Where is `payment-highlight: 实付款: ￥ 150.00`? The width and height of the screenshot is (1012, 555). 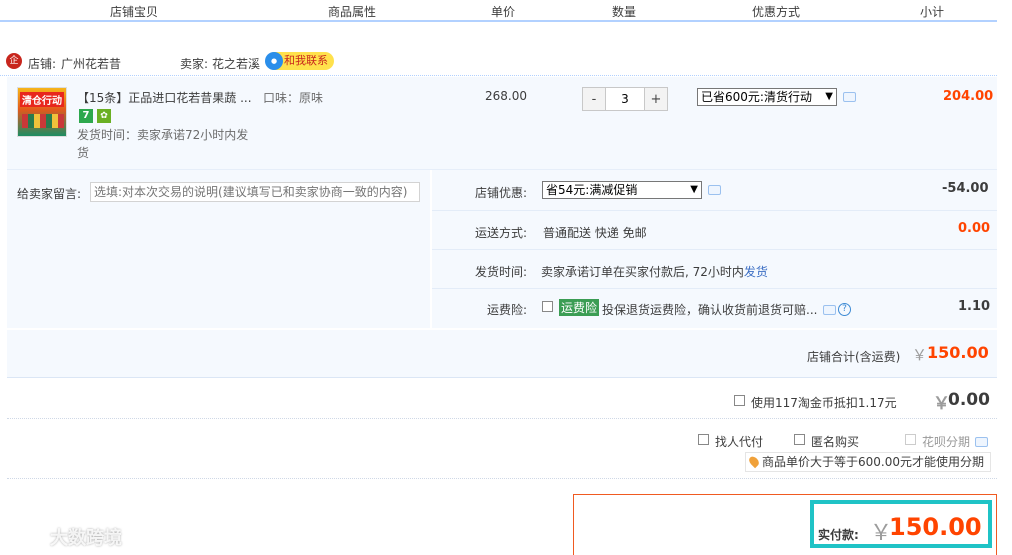
payment-highlight: 实付款: ￥ 150.00 is located at coordinates (901, 524).